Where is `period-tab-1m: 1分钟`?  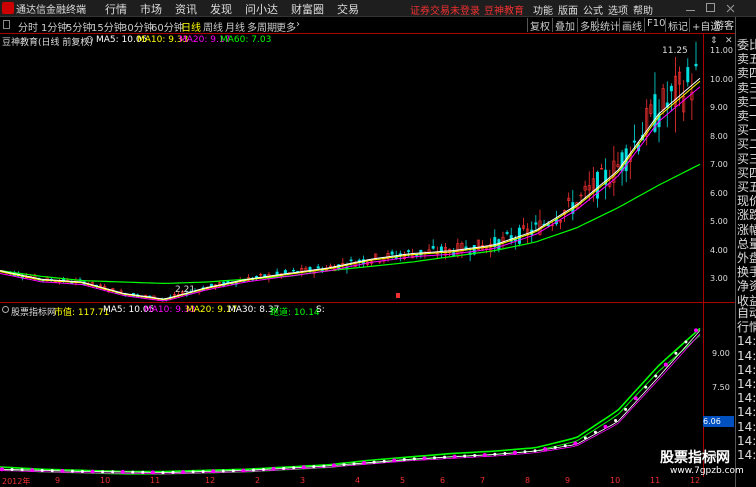
period-tab-1m: 1分钟 is located at coordinates (54, 26).